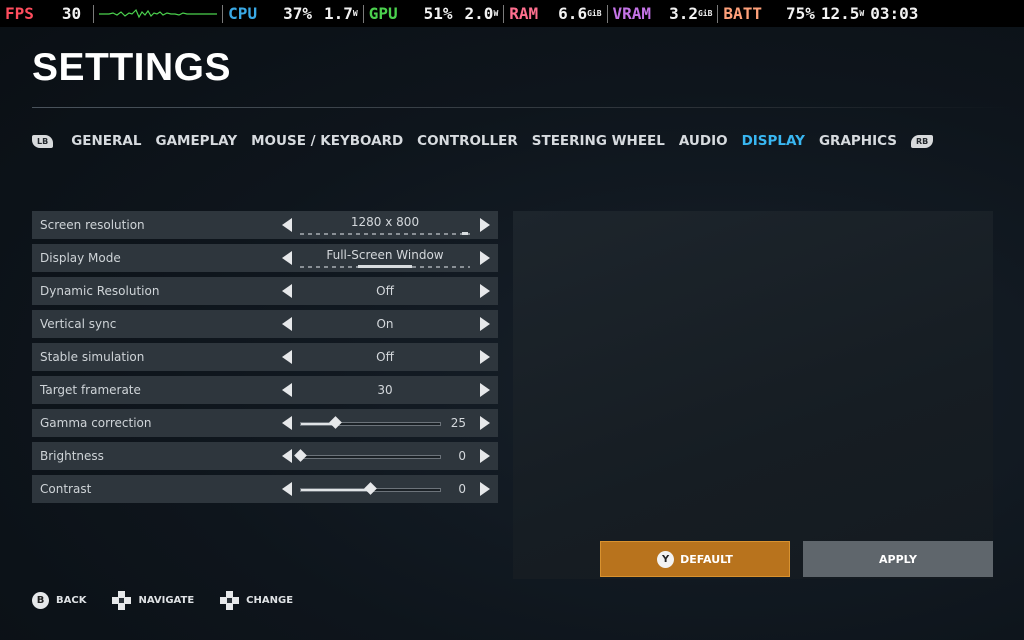 The width and height of the screenshot is (1024, 640). Describe the element at coordinates (71, 13) in the screenshot. I see `fps-value: 30` at that location.